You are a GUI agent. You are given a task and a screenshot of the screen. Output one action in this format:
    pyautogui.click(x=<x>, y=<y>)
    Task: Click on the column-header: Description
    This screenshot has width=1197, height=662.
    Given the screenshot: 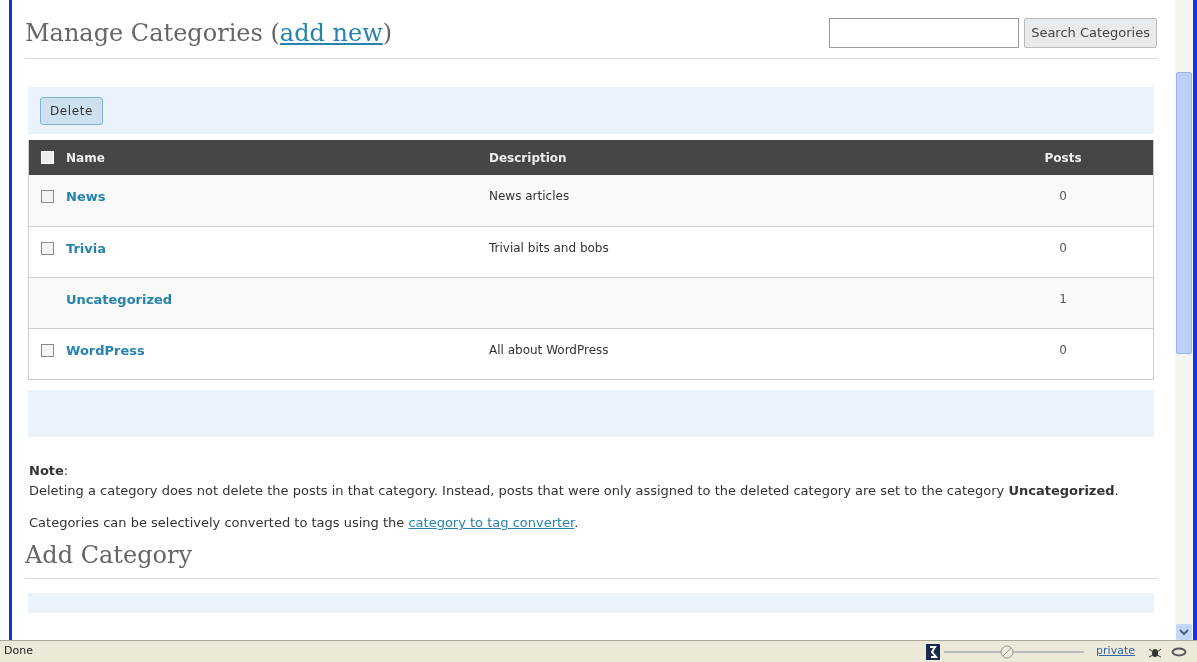 What is the action you would take?
    pyautogui.click(x=528, y=157)
    